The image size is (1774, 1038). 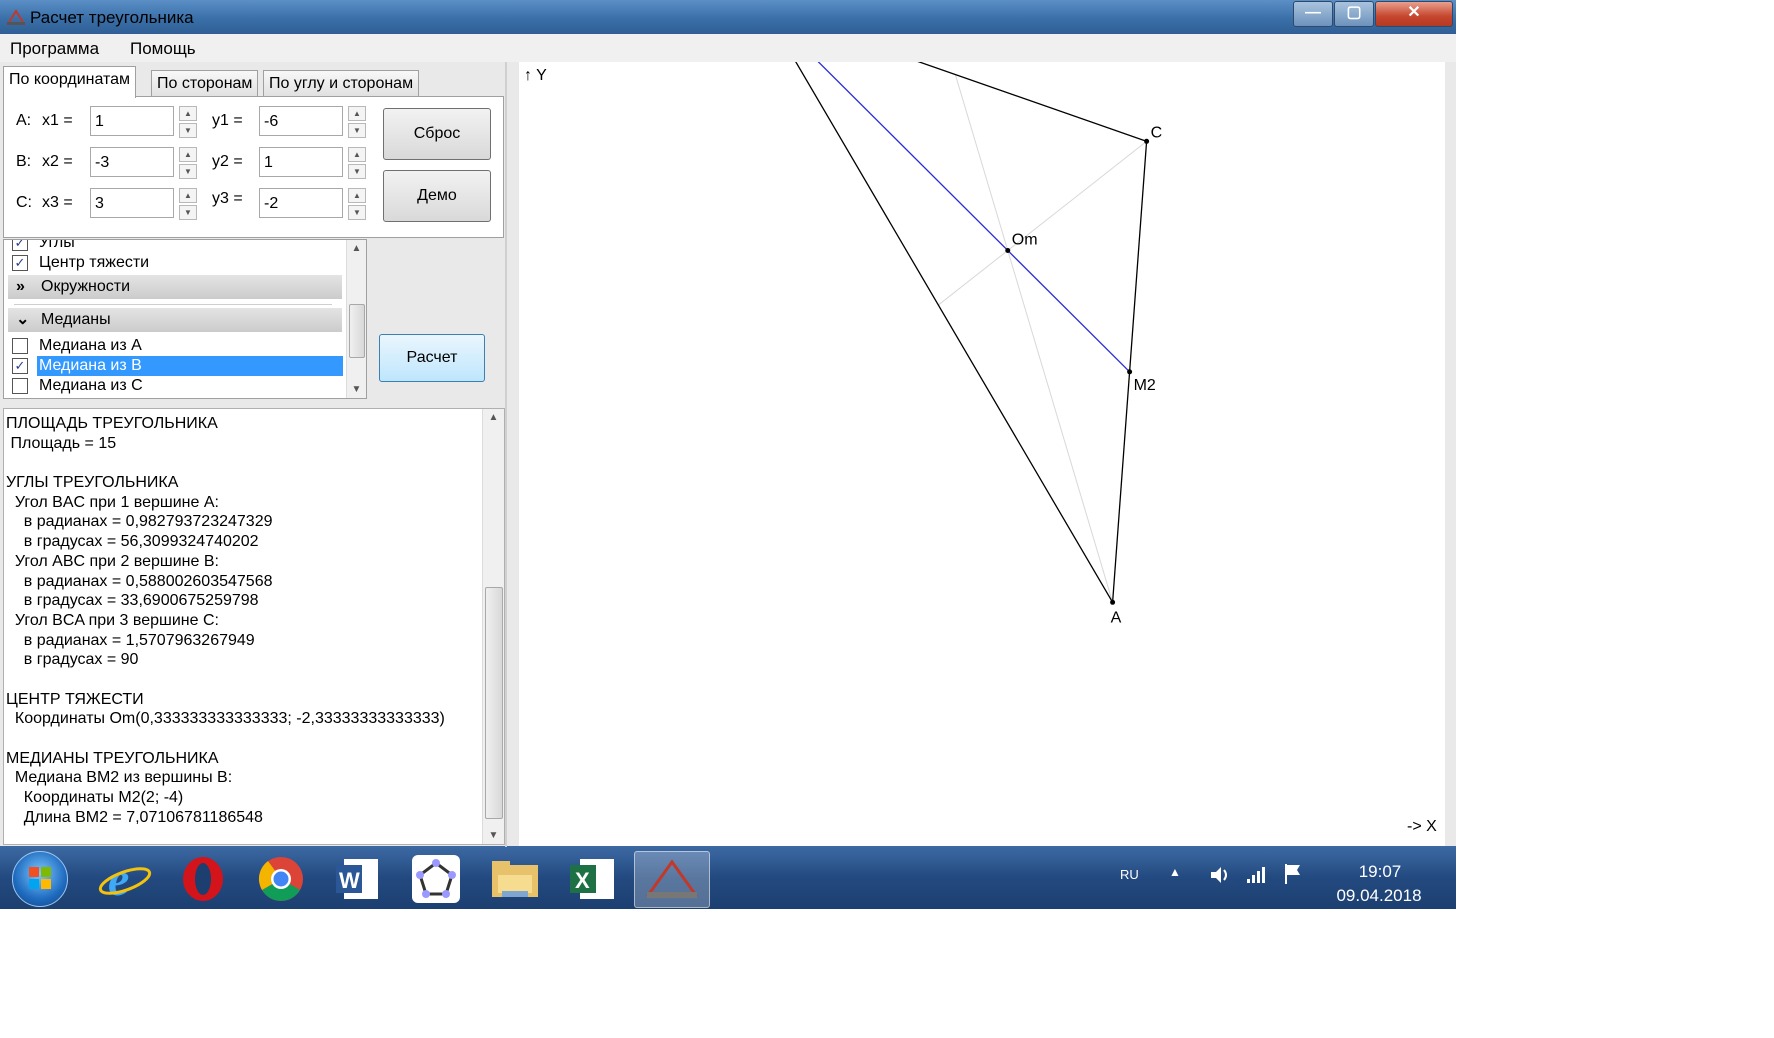 I want to click on show-hidden-icons-icon: ▲, so click(x=1175, y=872).